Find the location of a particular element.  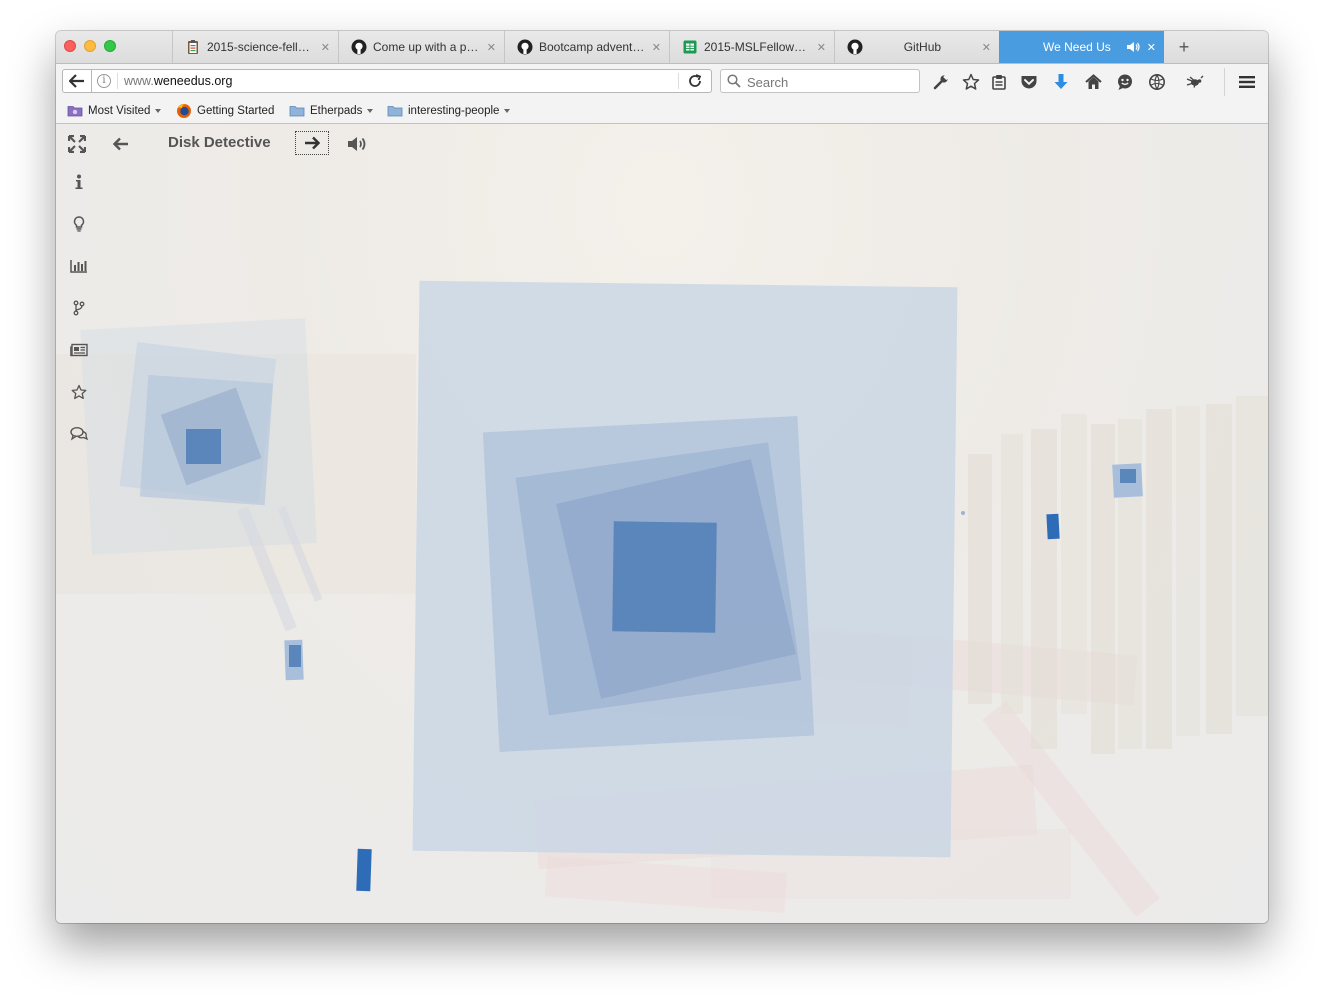

search-bar is located at coordinates (820, 81).